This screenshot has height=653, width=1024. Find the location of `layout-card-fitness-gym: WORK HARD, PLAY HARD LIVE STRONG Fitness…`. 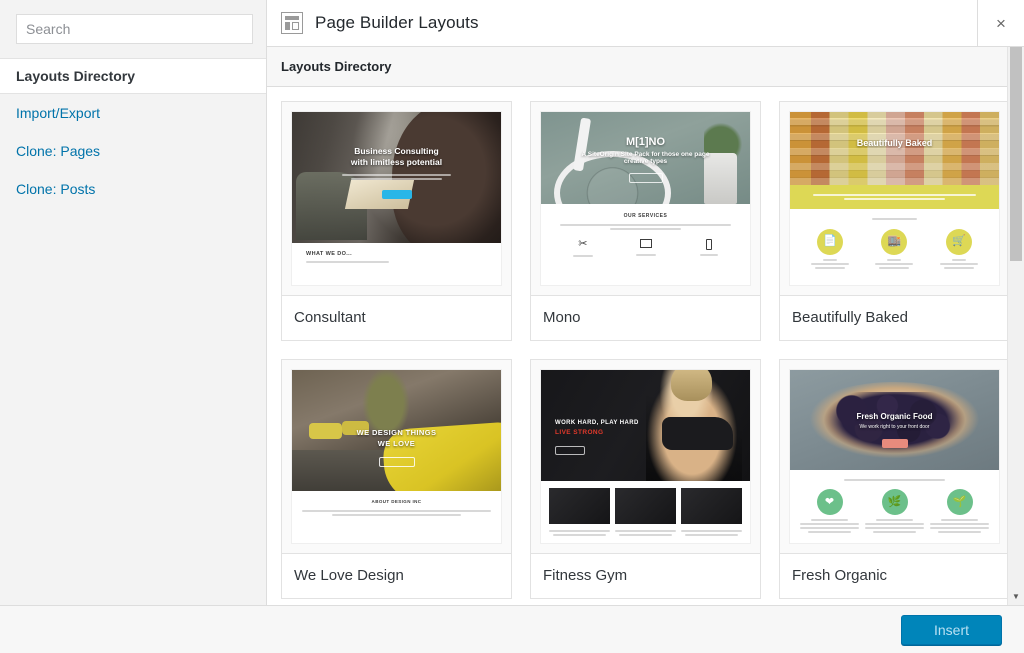

layout-card-fitness-gym: WORK HARD, PLAY HARD LIVE STRONG Fitness… is located at coordinates (645, 479).